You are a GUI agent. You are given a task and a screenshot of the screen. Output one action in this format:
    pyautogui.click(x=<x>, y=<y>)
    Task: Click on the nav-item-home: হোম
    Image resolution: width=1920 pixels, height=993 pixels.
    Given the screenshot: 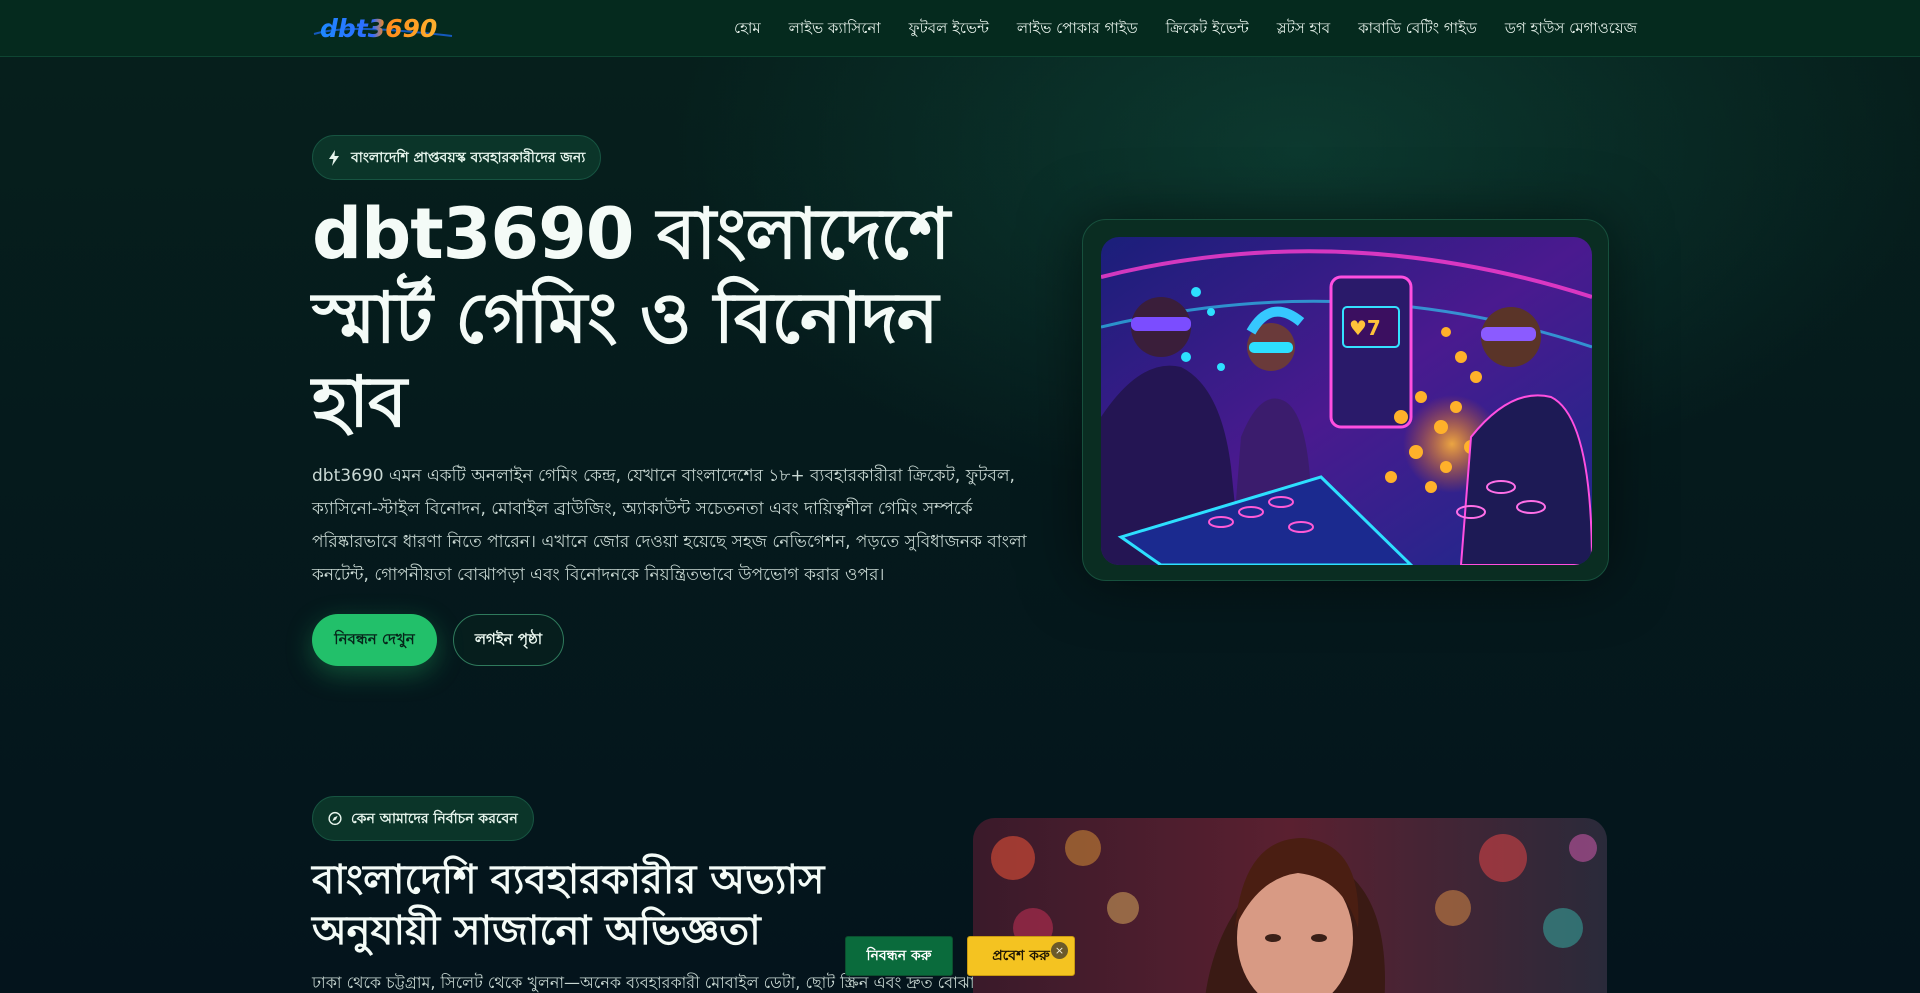 What is the action you would take?
    pyautogui.click(x=747, y=28)
    